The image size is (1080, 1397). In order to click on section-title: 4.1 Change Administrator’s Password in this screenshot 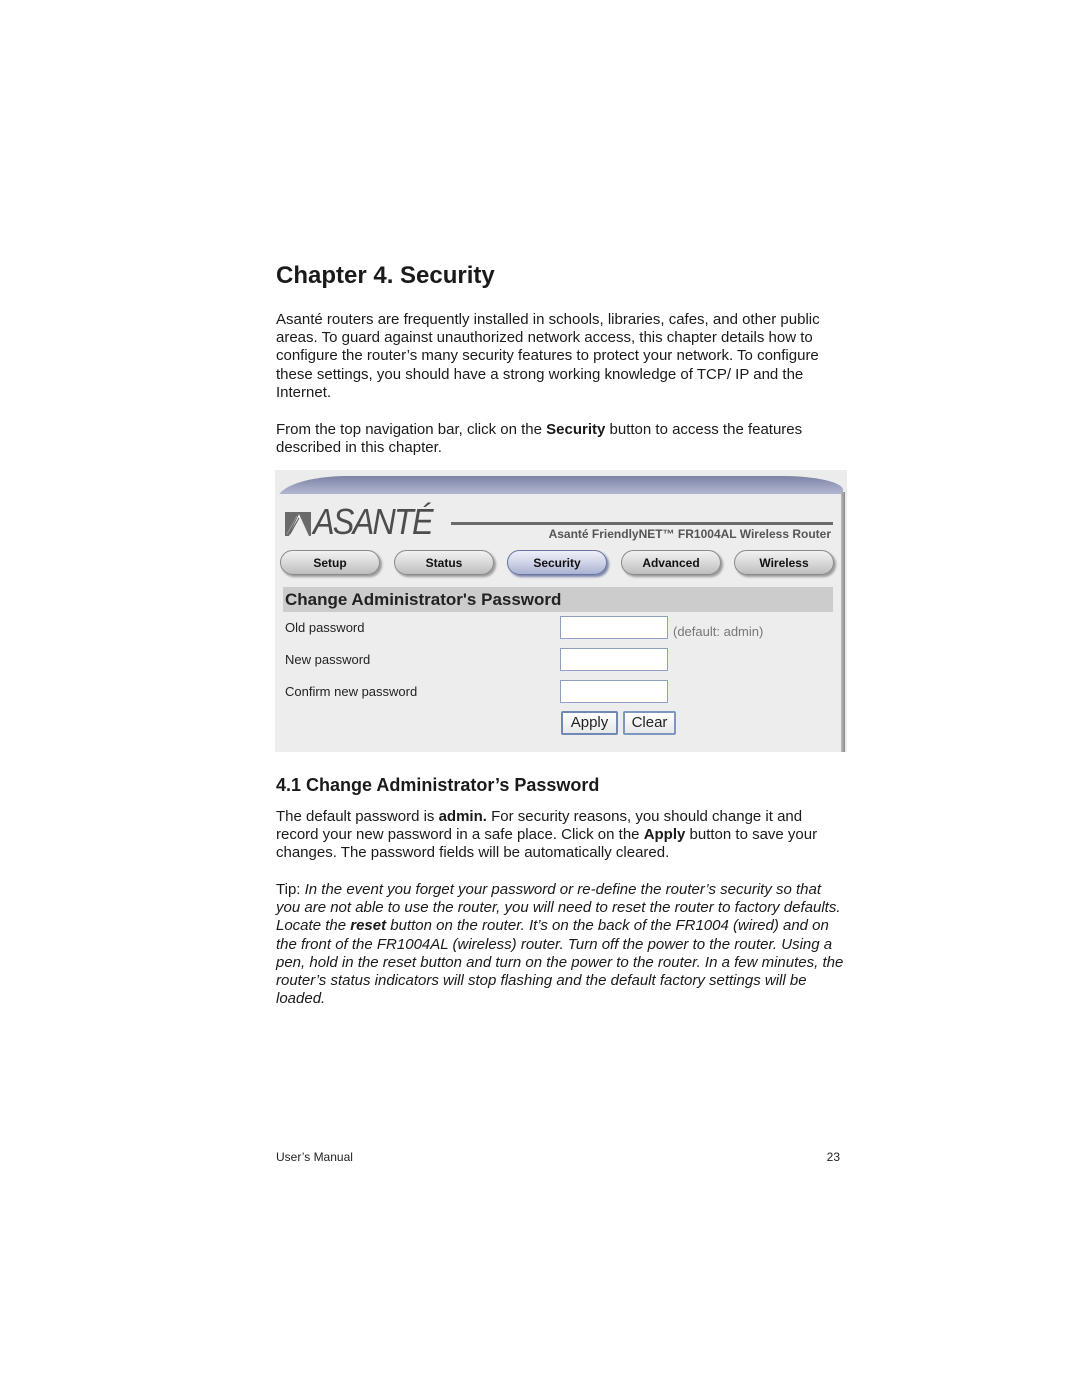, I will do `click(438, 785)`.